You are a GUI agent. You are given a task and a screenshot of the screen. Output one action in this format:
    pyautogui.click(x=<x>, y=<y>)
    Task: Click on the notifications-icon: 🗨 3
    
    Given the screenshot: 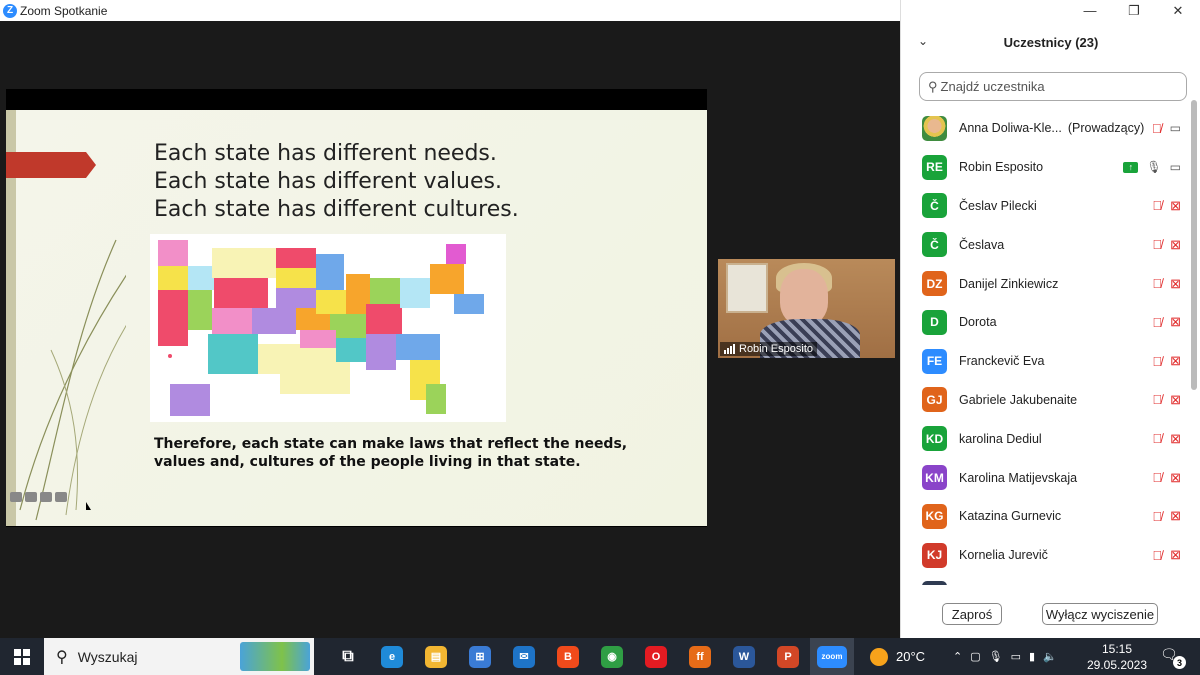 What is the action you would take?
    pyautogui.click(x=1173, y=657)
    